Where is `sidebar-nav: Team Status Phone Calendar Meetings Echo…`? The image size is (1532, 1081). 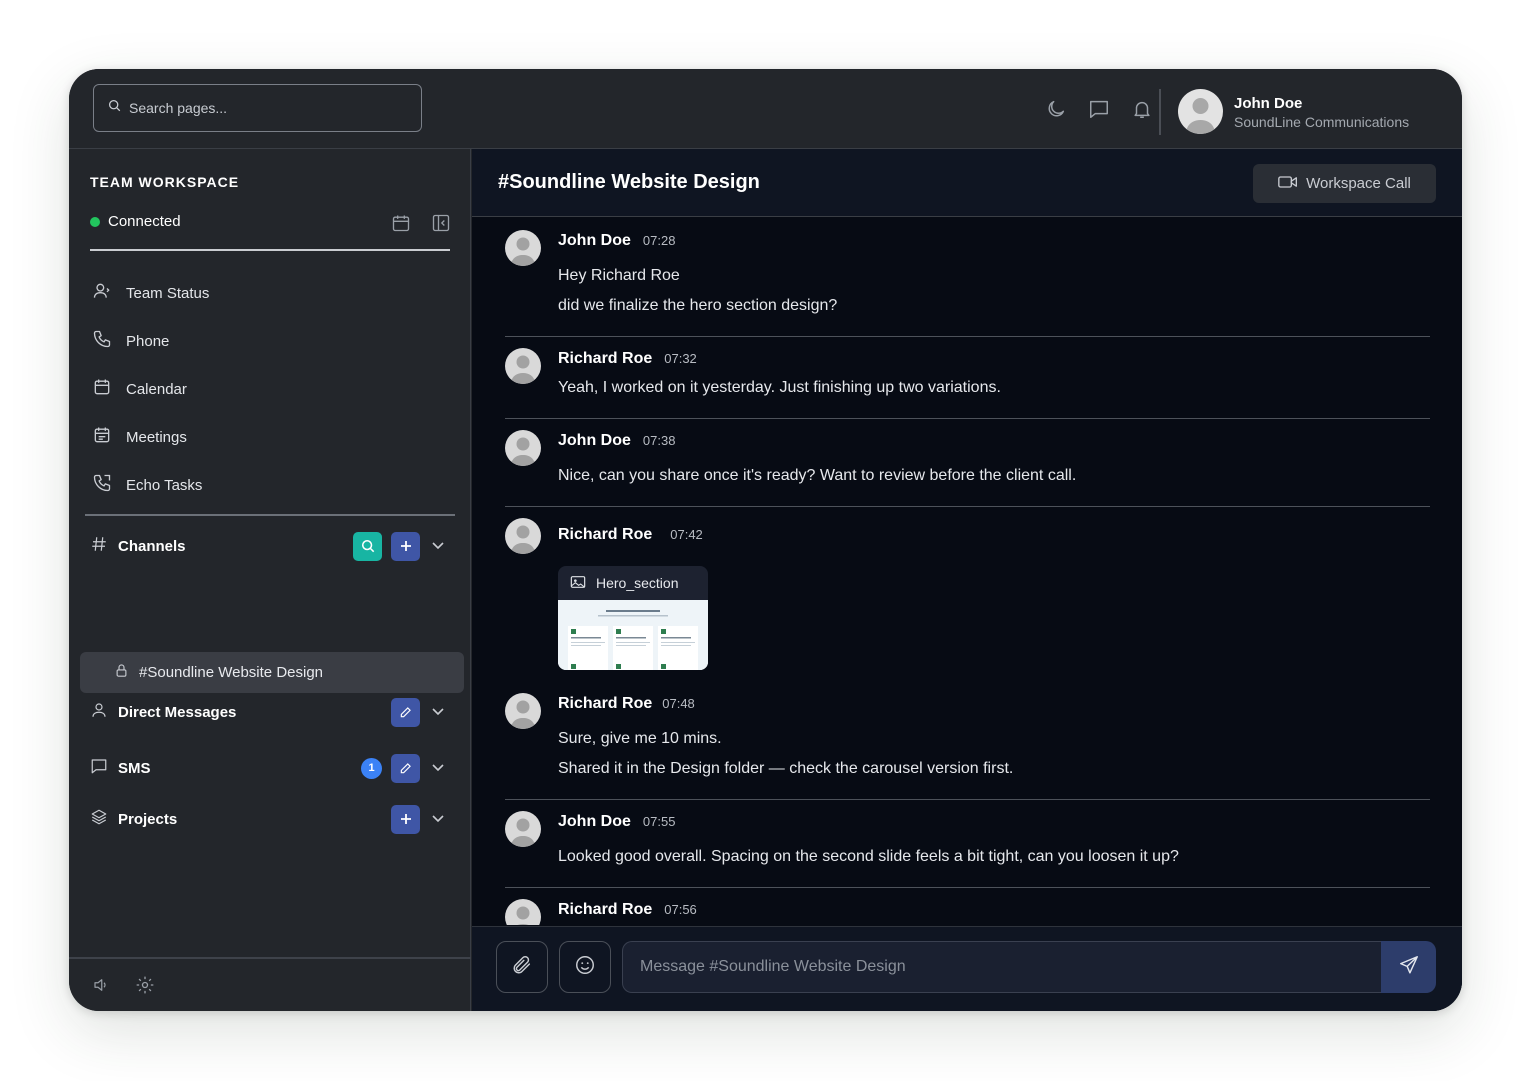 sidebar-nav: Team Status Phone Calendar Meetings Echo… is located at coordinates (270, 389).